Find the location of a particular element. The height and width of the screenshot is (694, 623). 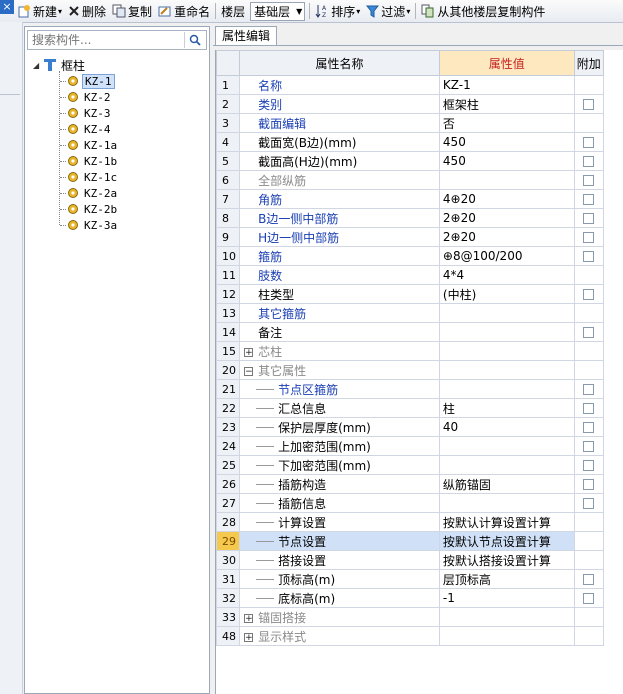

delete-button: 删除 is located at coordinates (87, 11).